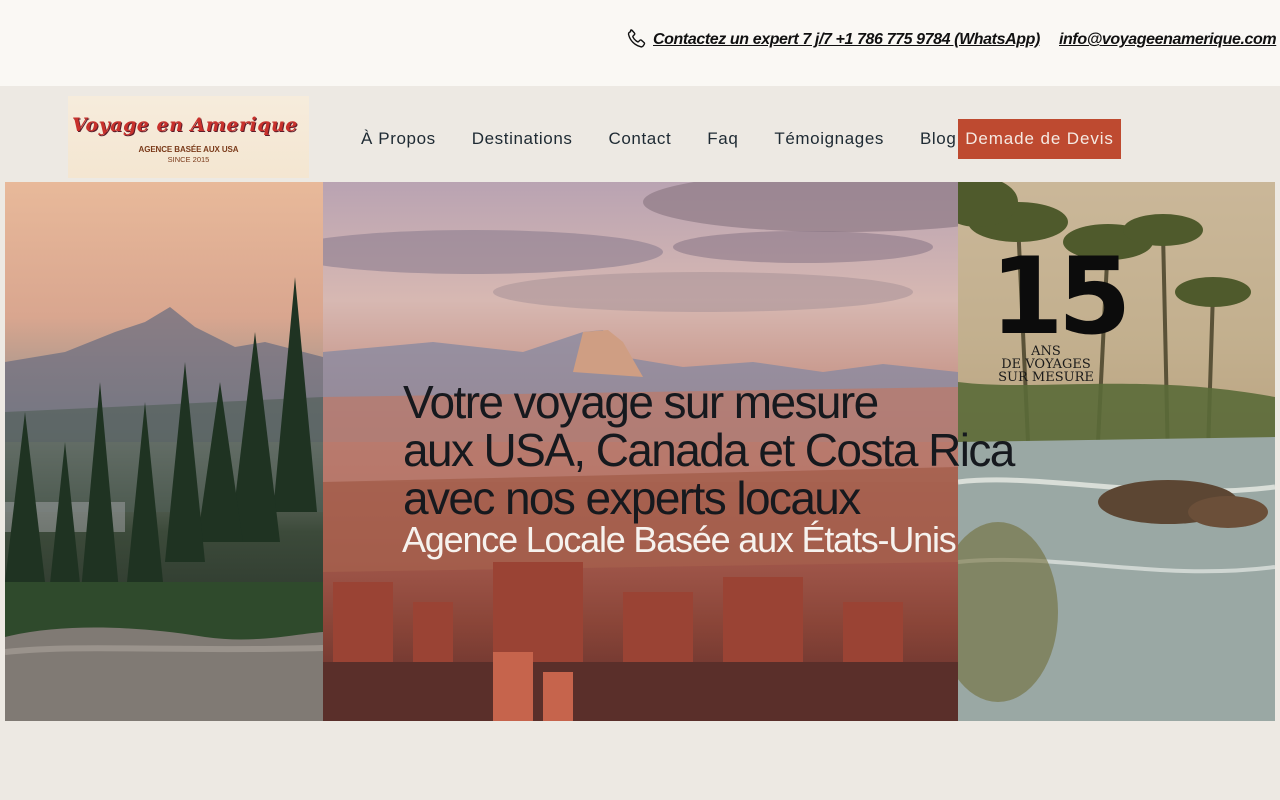 Image resolution: width=1280 pixels, height=800 pixels. Describe the element at coordinates (188, 149) in the screenshot. I see `logo-subtitle: AGENCE BASÉE AUX USA` at that location.